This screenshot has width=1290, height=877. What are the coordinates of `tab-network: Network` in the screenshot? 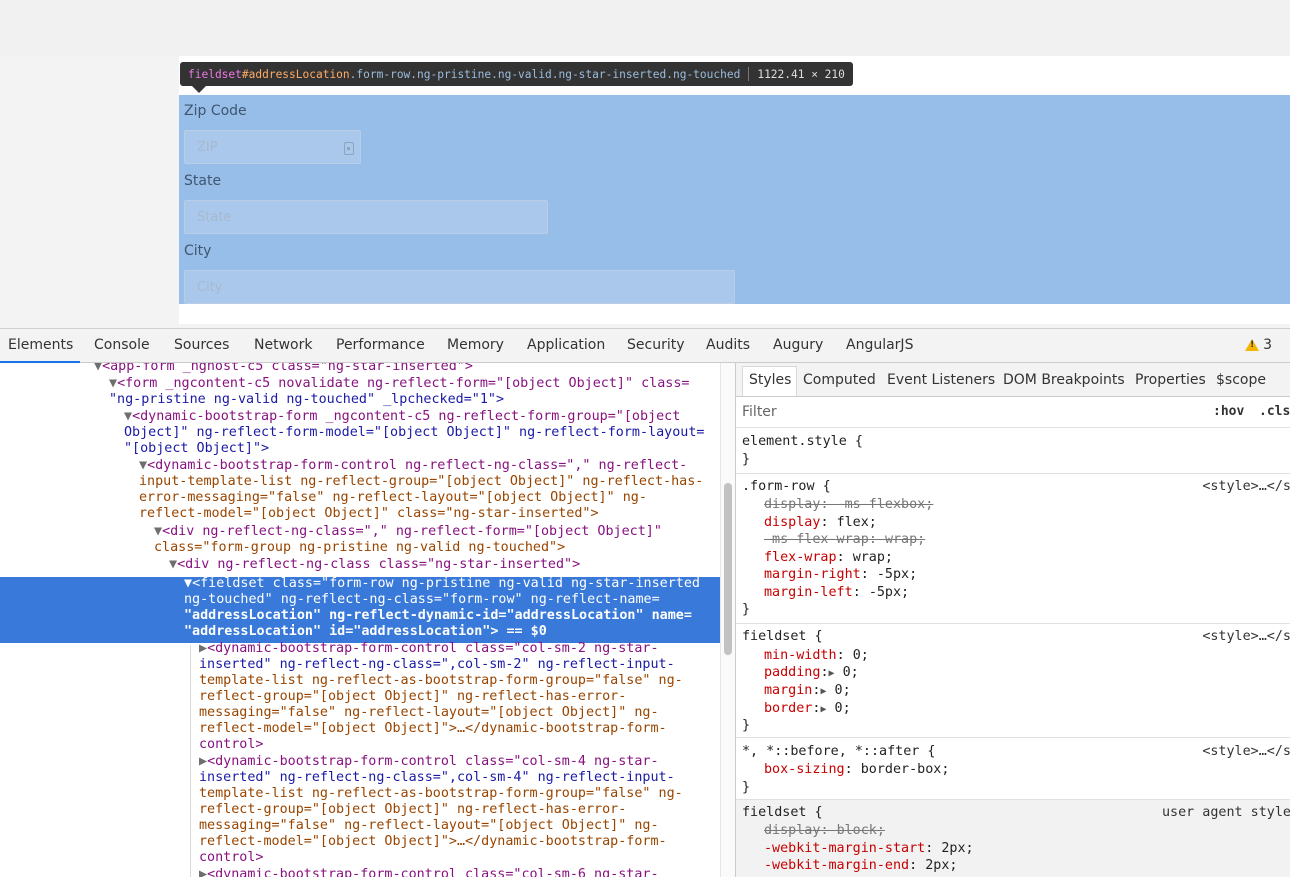 It's located at (283, 345).